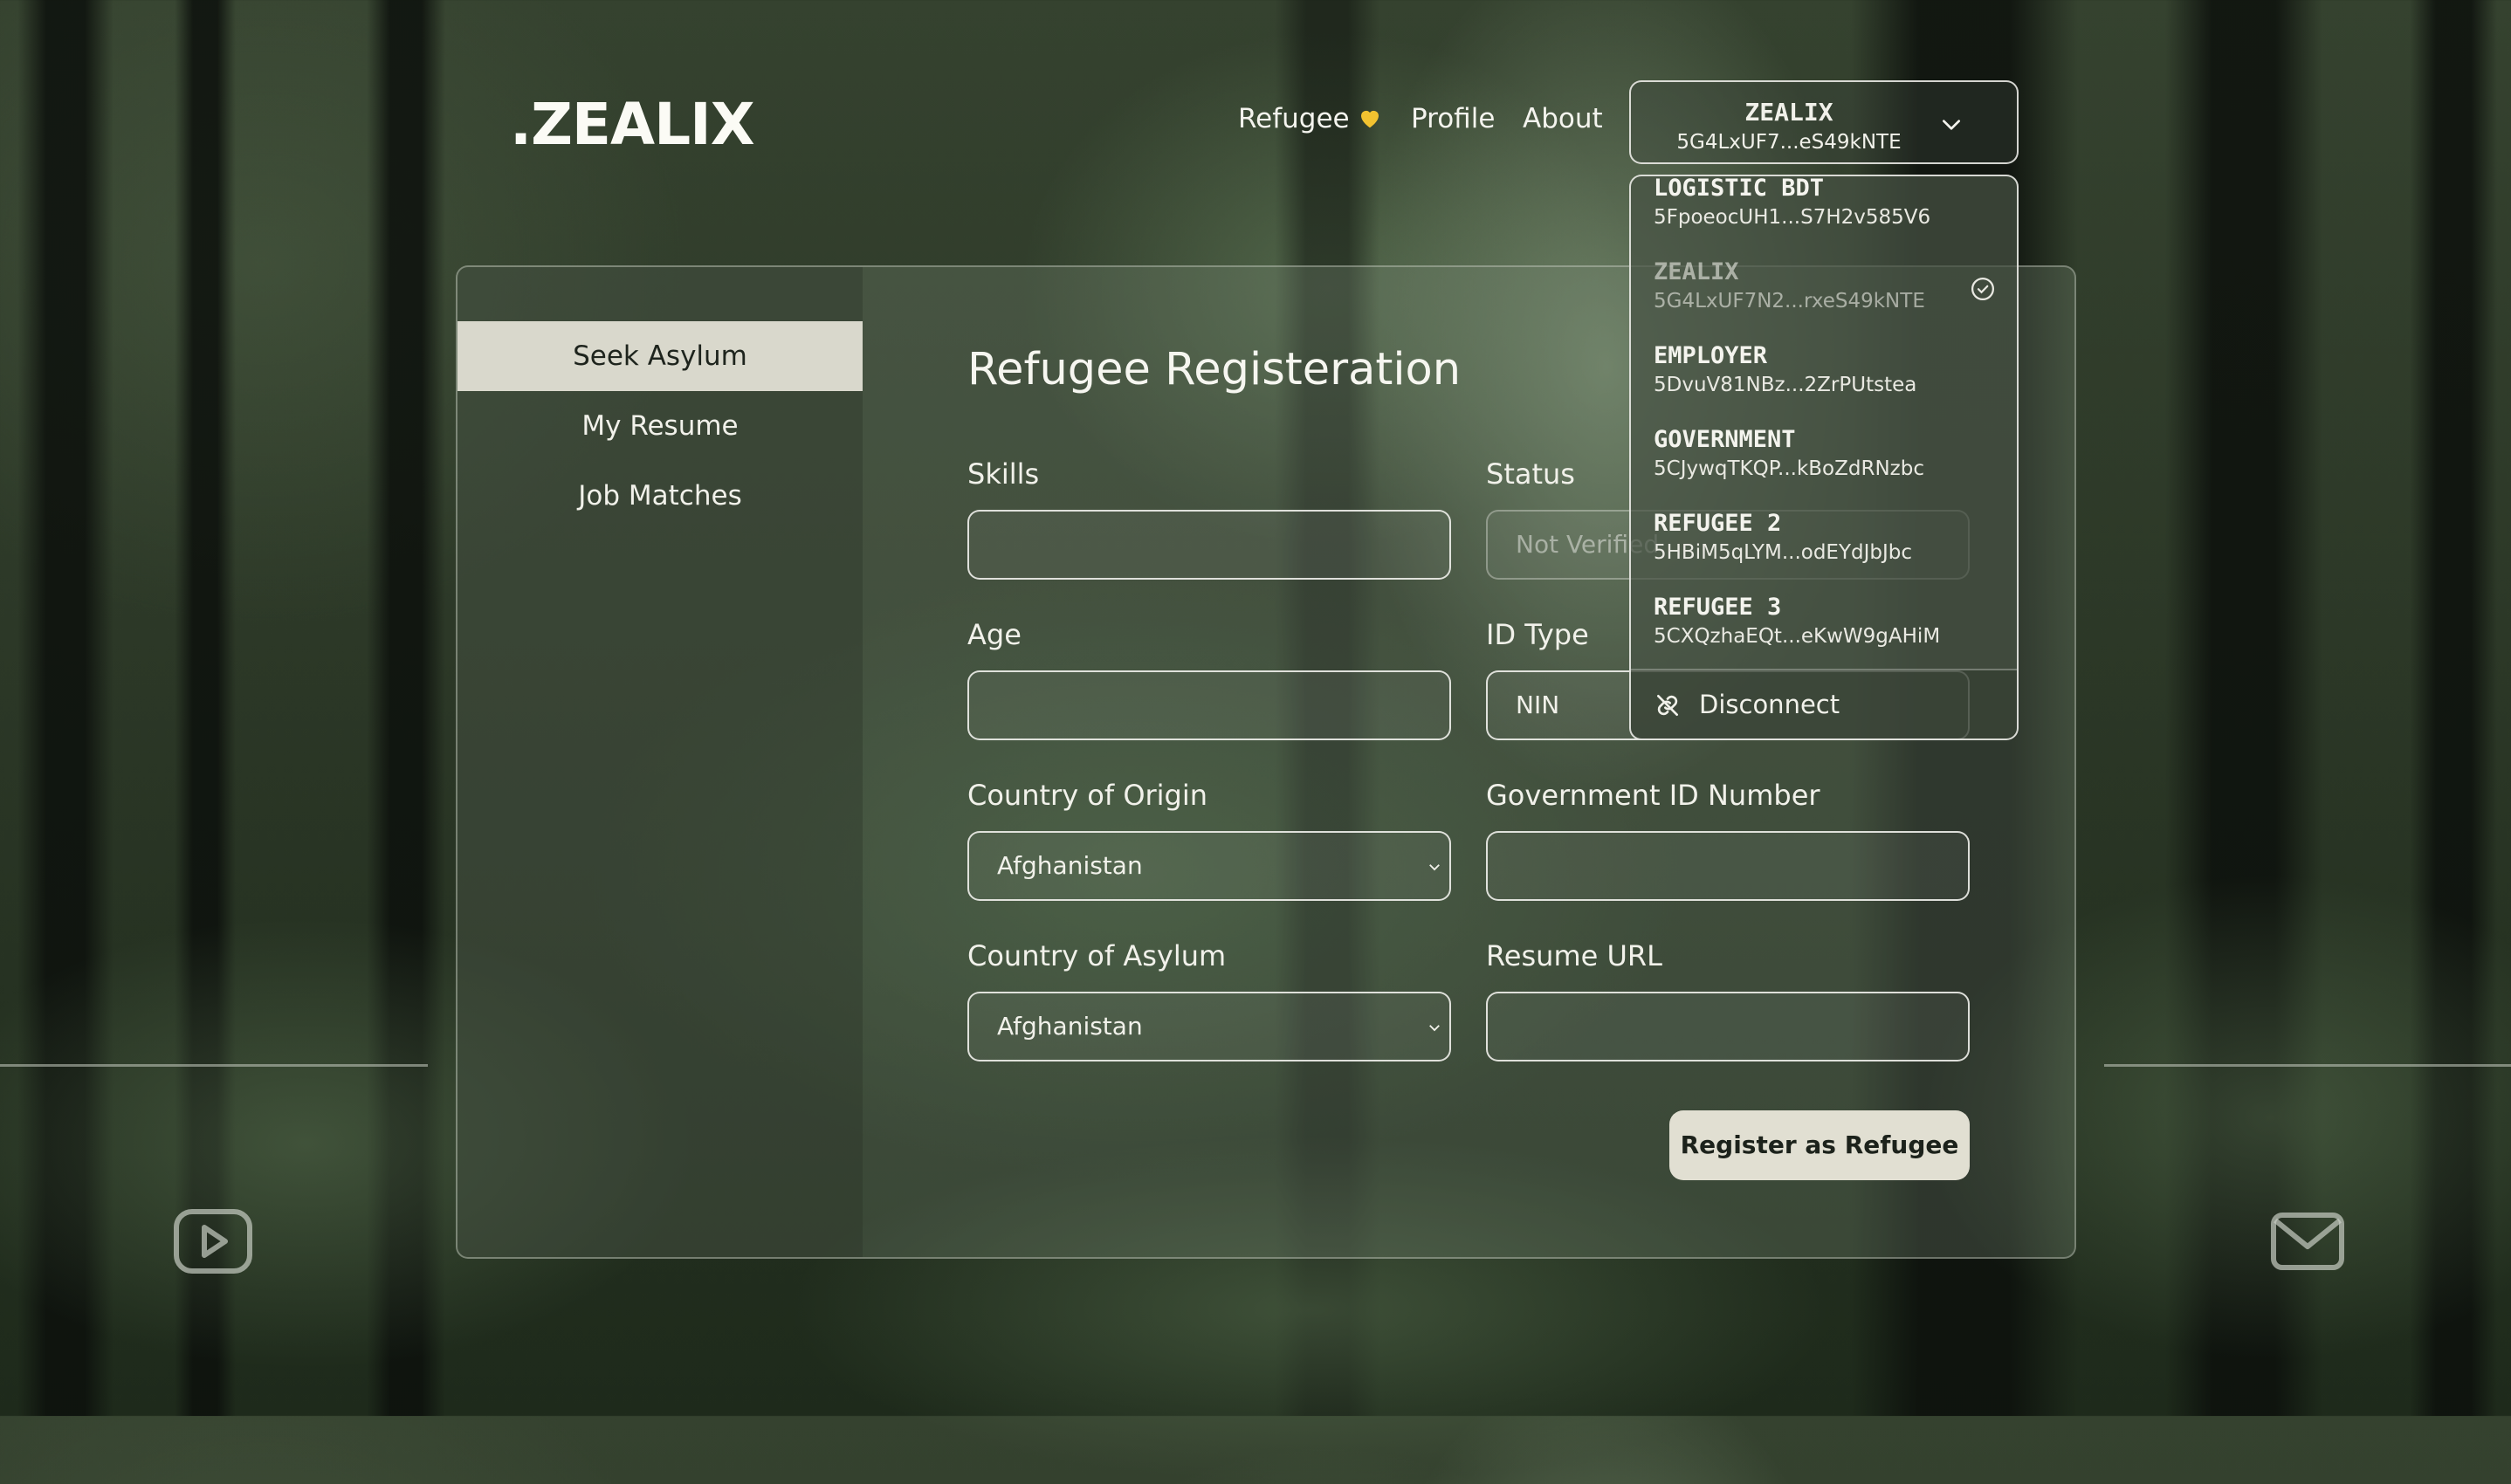  I want to click on skills-input, so click(1209, 545).